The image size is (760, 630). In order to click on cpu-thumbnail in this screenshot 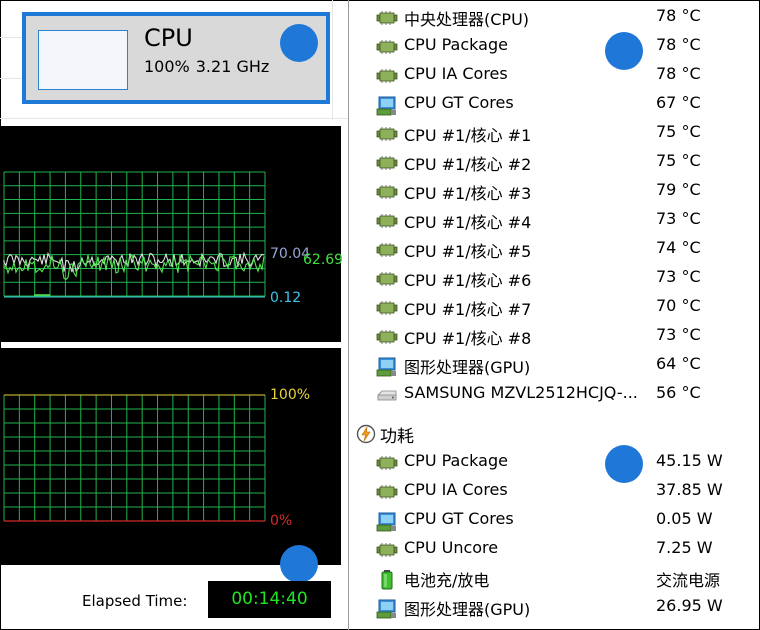, I will do `click(83, 60)`.